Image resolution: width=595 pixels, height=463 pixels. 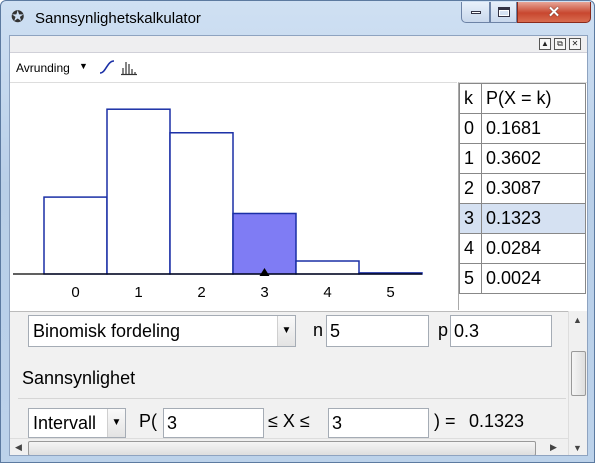 I want to click on horizontal-scrollbar: ◀ ▶, so click(x=289, y=446).